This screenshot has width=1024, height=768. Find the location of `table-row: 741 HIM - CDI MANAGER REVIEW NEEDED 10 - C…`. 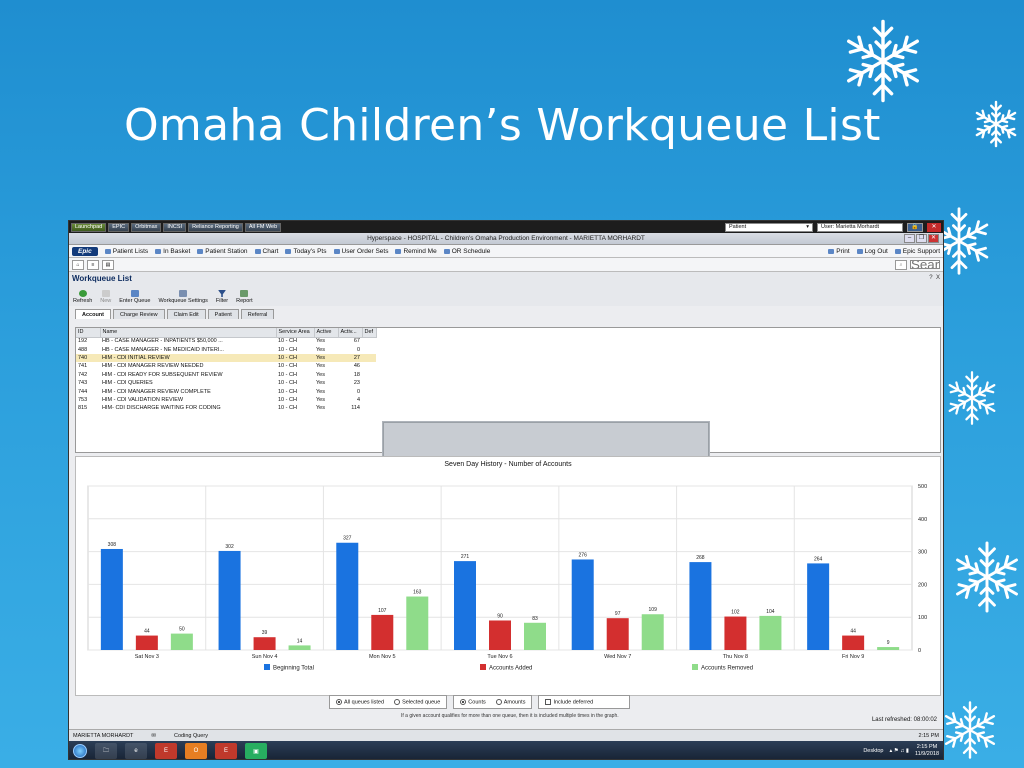

table-row: 741 HIM - CDI MANAGER REVIEW NEEDED 10 - C… is located at coordinates (226, 366).